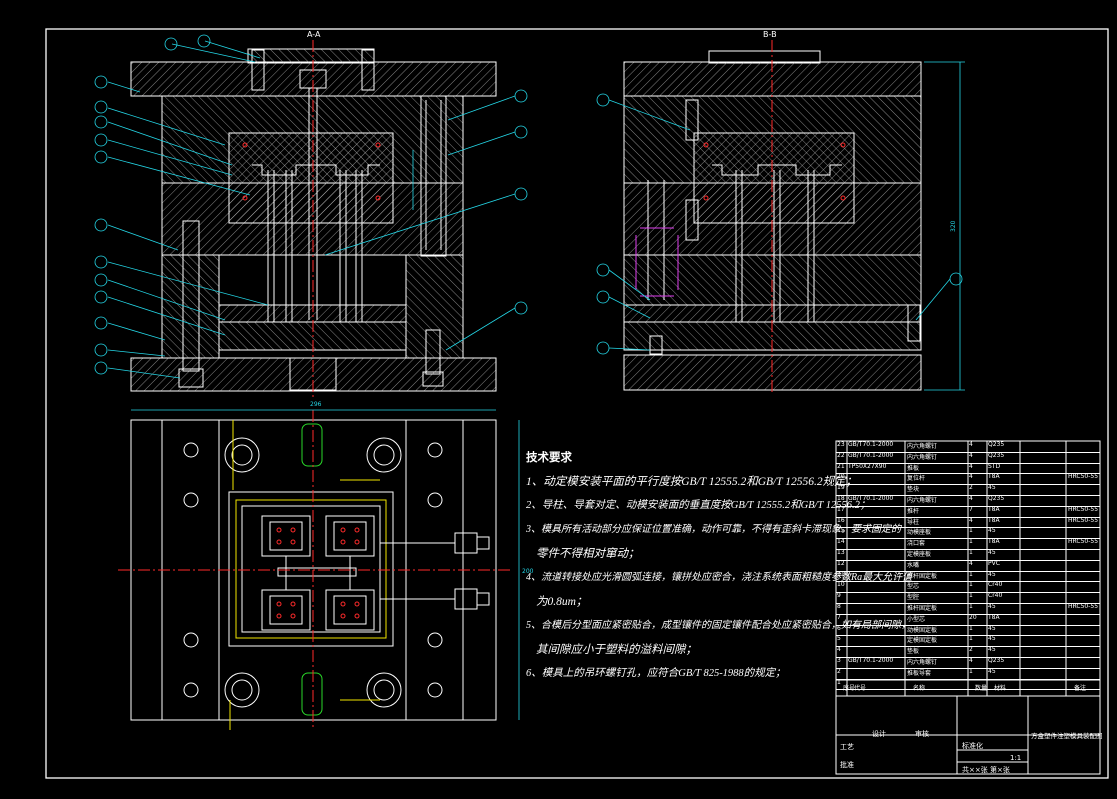 Image resolution: width=1117 pixels, height=799 pixels. Describe the element at coordinates (562, 602) in the screenshot. I see `requirement-line: 为0.8um；` at that location.